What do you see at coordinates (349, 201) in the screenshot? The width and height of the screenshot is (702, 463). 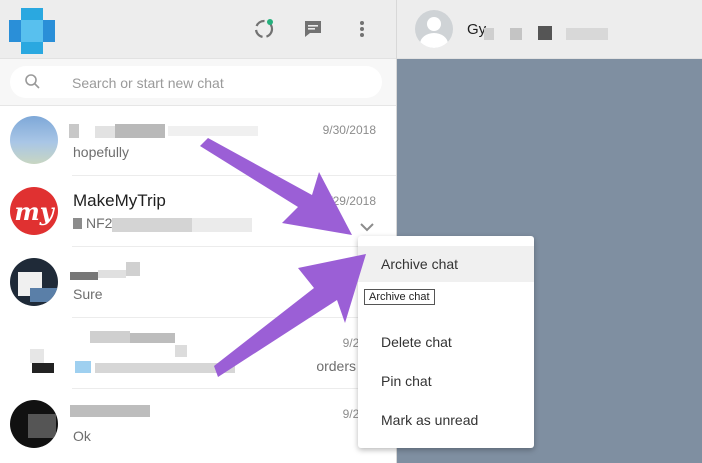 I see `chat-time: 9/29/2018` at bounding box center [349, 201].